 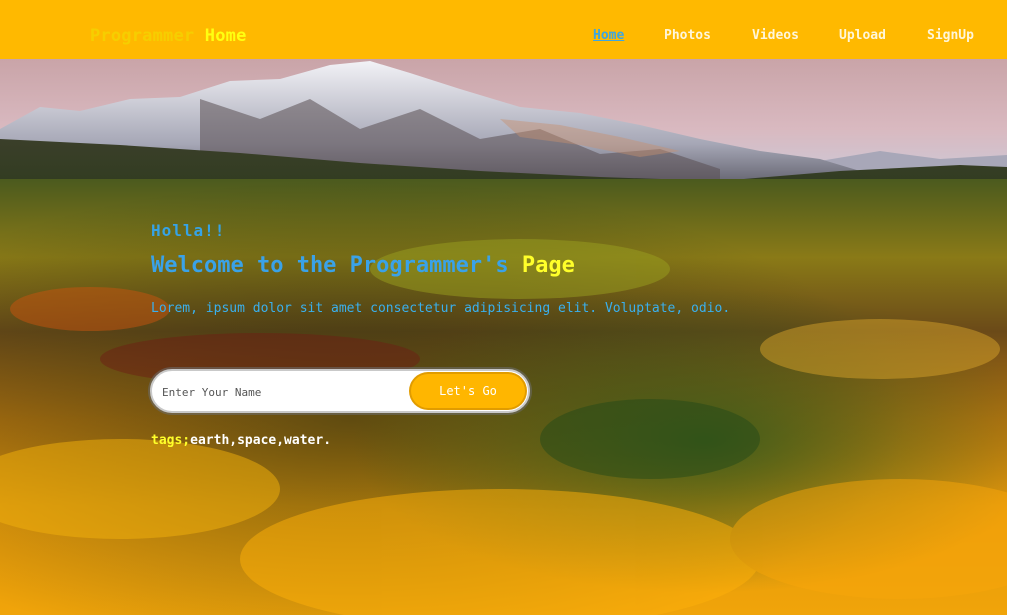 What do you see at coordinates (687, 35) in the screenshot?
I see `nav-link-photos: Photos` at bounding box center [687, 35].